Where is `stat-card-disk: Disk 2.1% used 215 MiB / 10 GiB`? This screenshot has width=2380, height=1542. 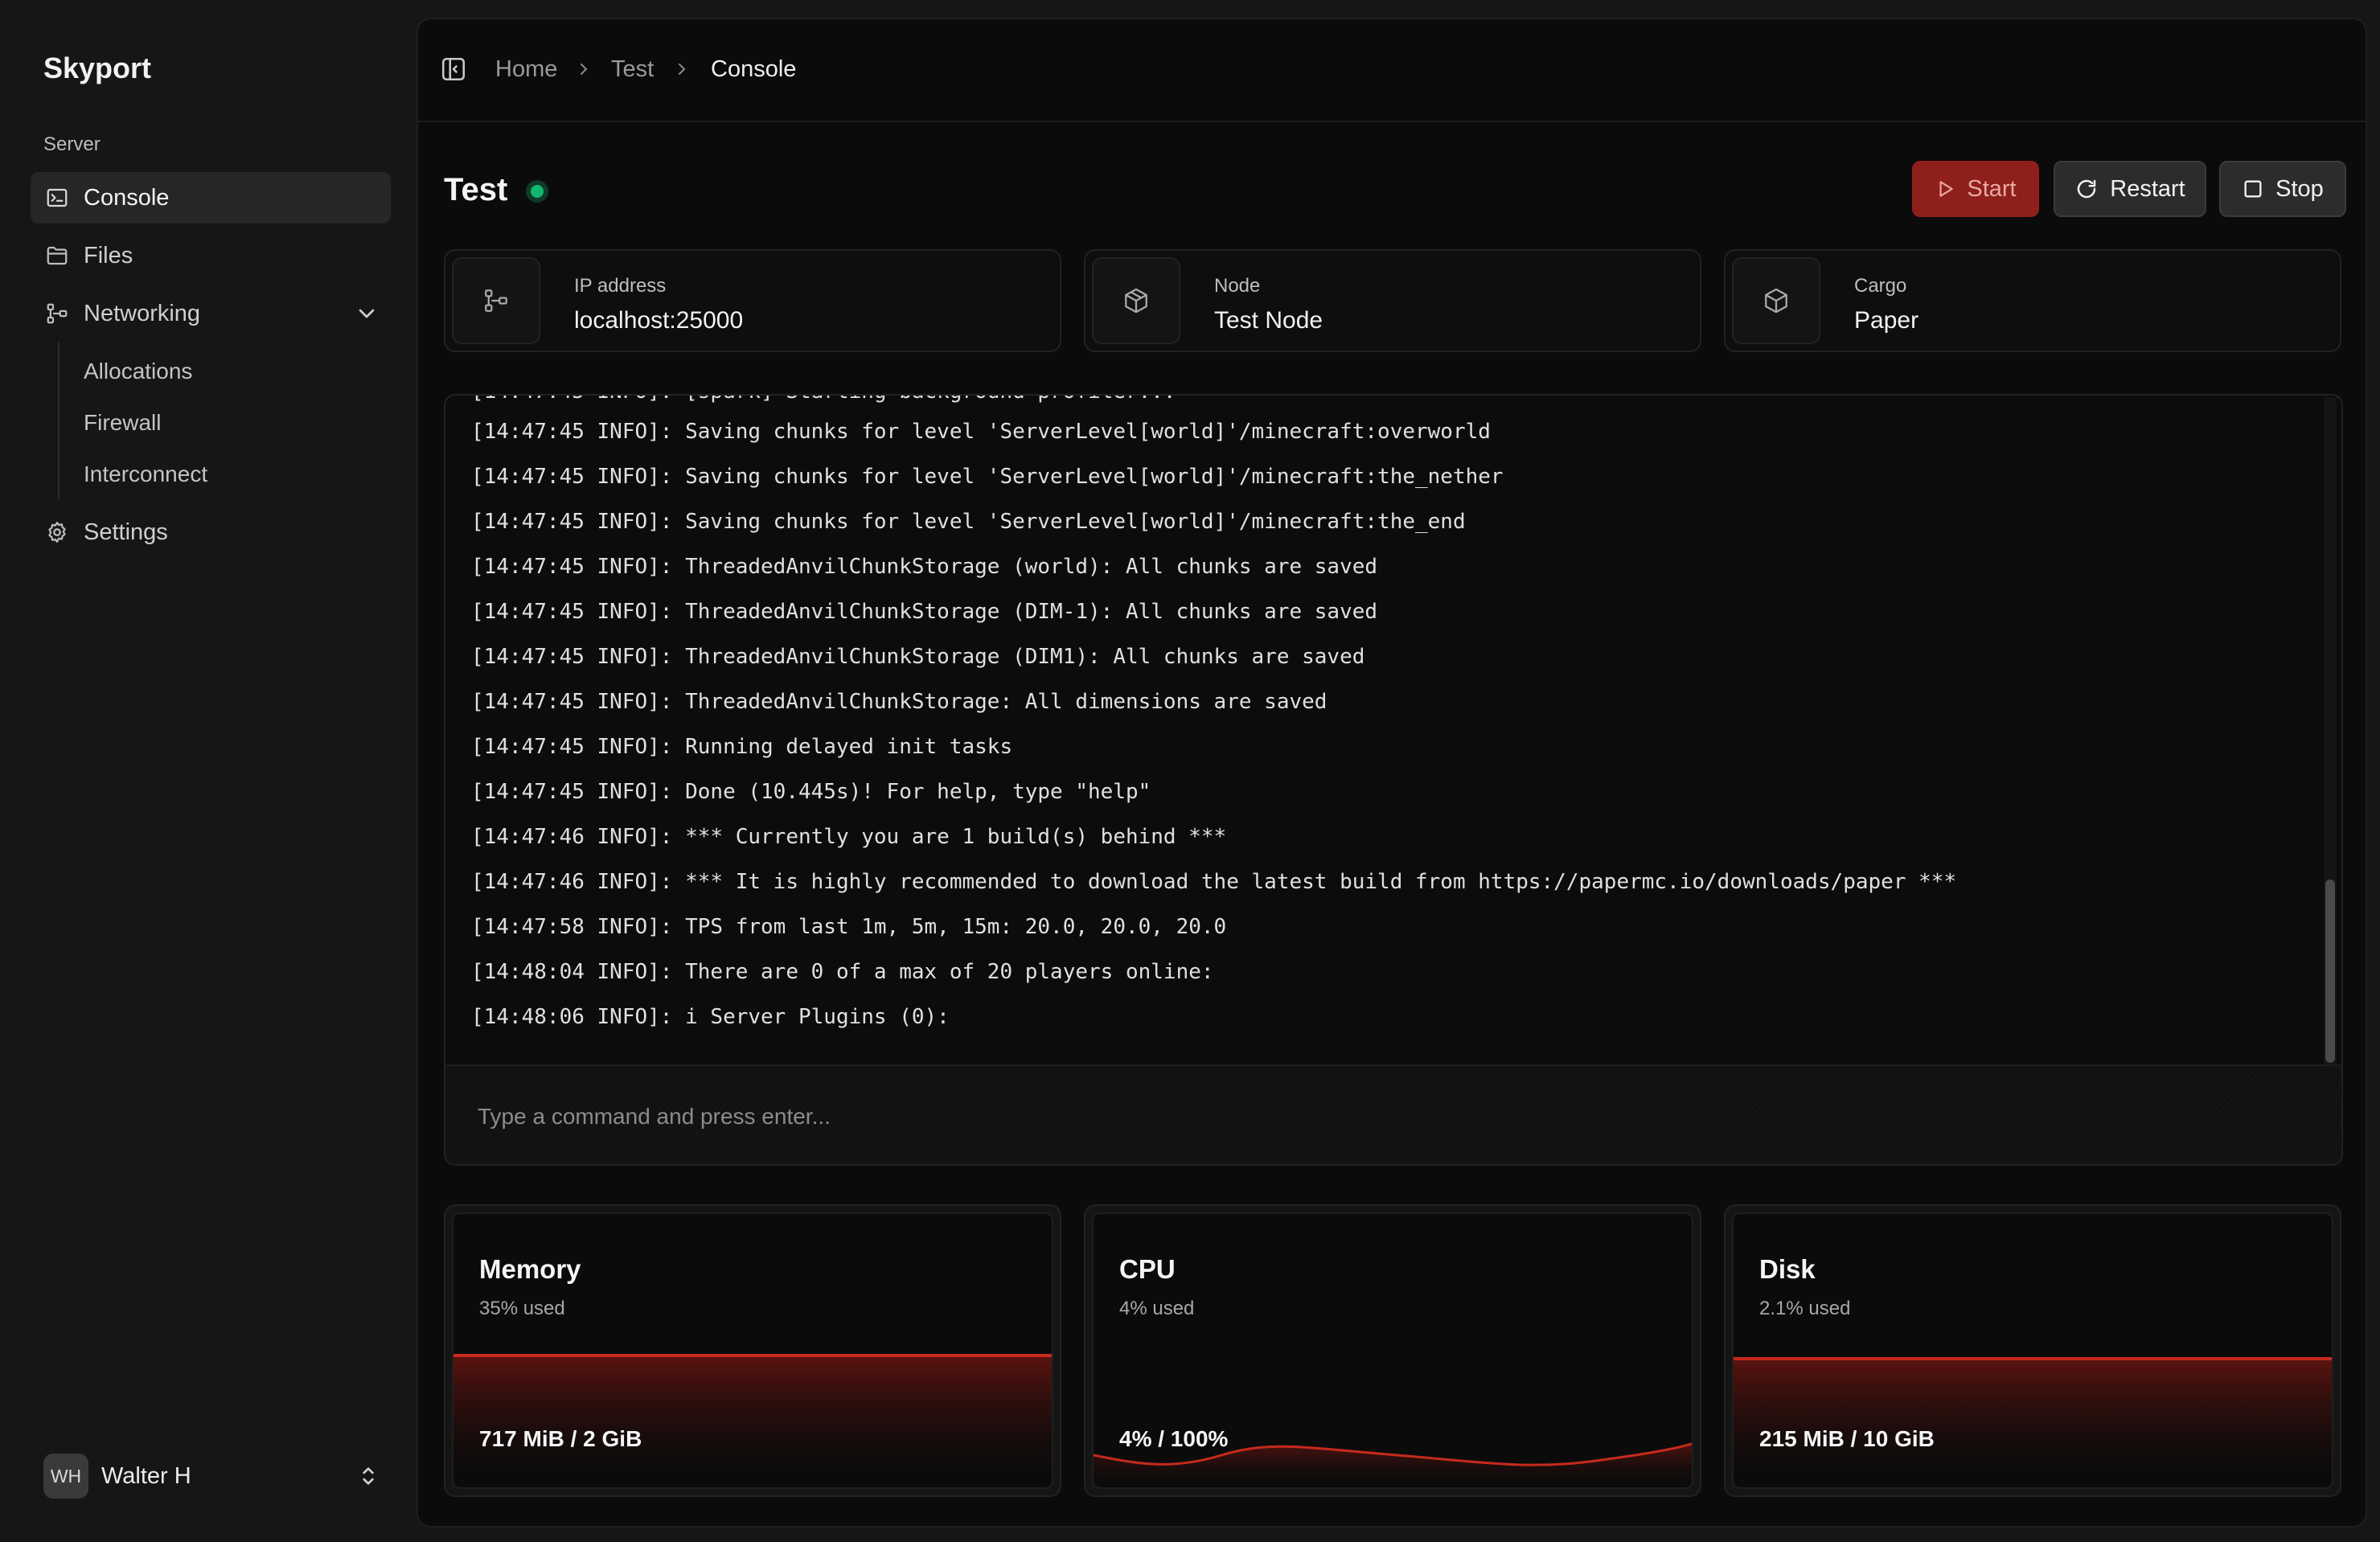 stat-card-disk: Disk 2.1% used 215 MiB / 10 GiB is located at coordinates (2032, 1350).